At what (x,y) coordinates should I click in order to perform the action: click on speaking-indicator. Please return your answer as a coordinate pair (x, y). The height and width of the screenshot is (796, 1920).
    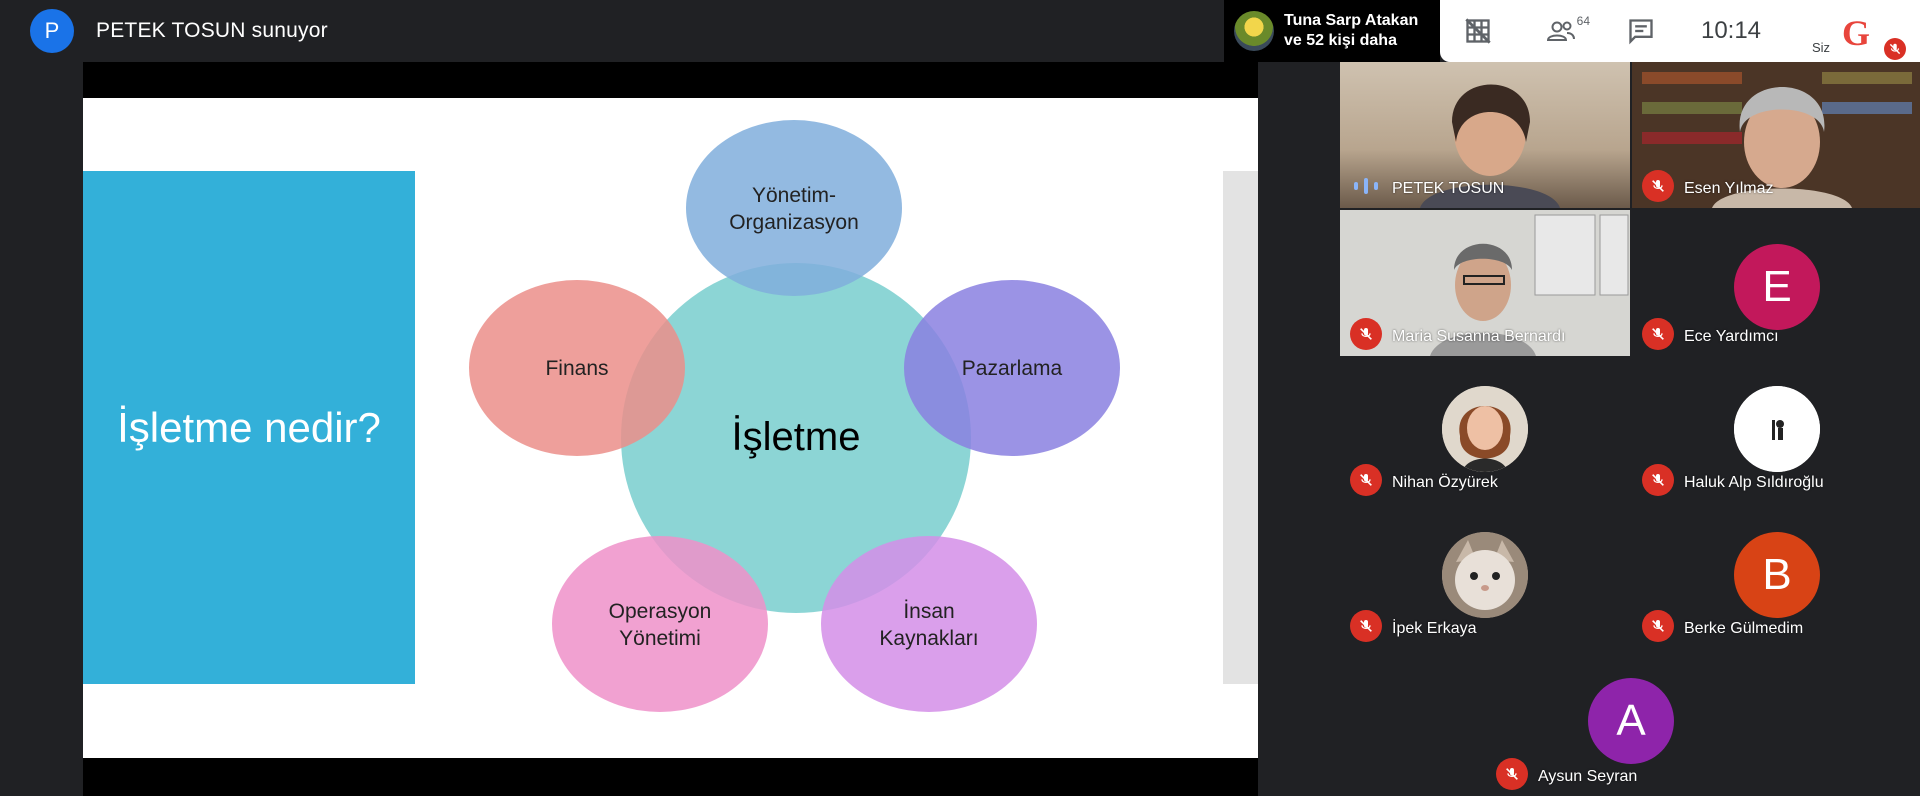
    Looking at the image, I should click on (1366, 186).